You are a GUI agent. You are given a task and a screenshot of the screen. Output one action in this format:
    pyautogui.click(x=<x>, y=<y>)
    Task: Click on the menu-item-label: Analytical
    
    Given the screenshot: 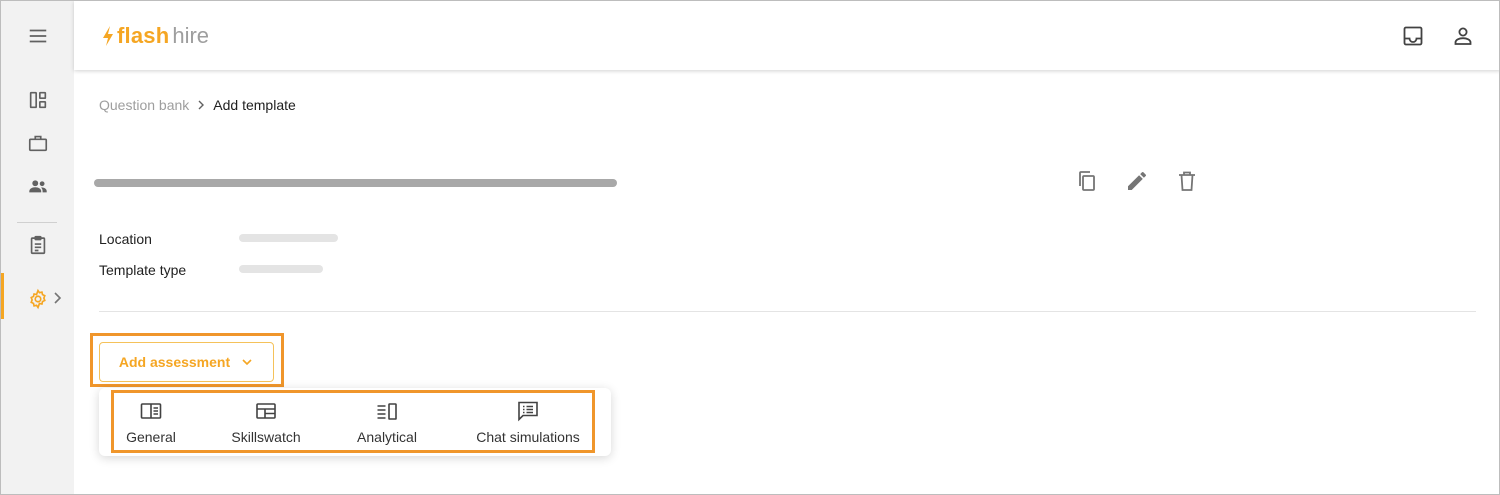 What is the action you would take?
    pyautogui.click(x=387, y=437)
    